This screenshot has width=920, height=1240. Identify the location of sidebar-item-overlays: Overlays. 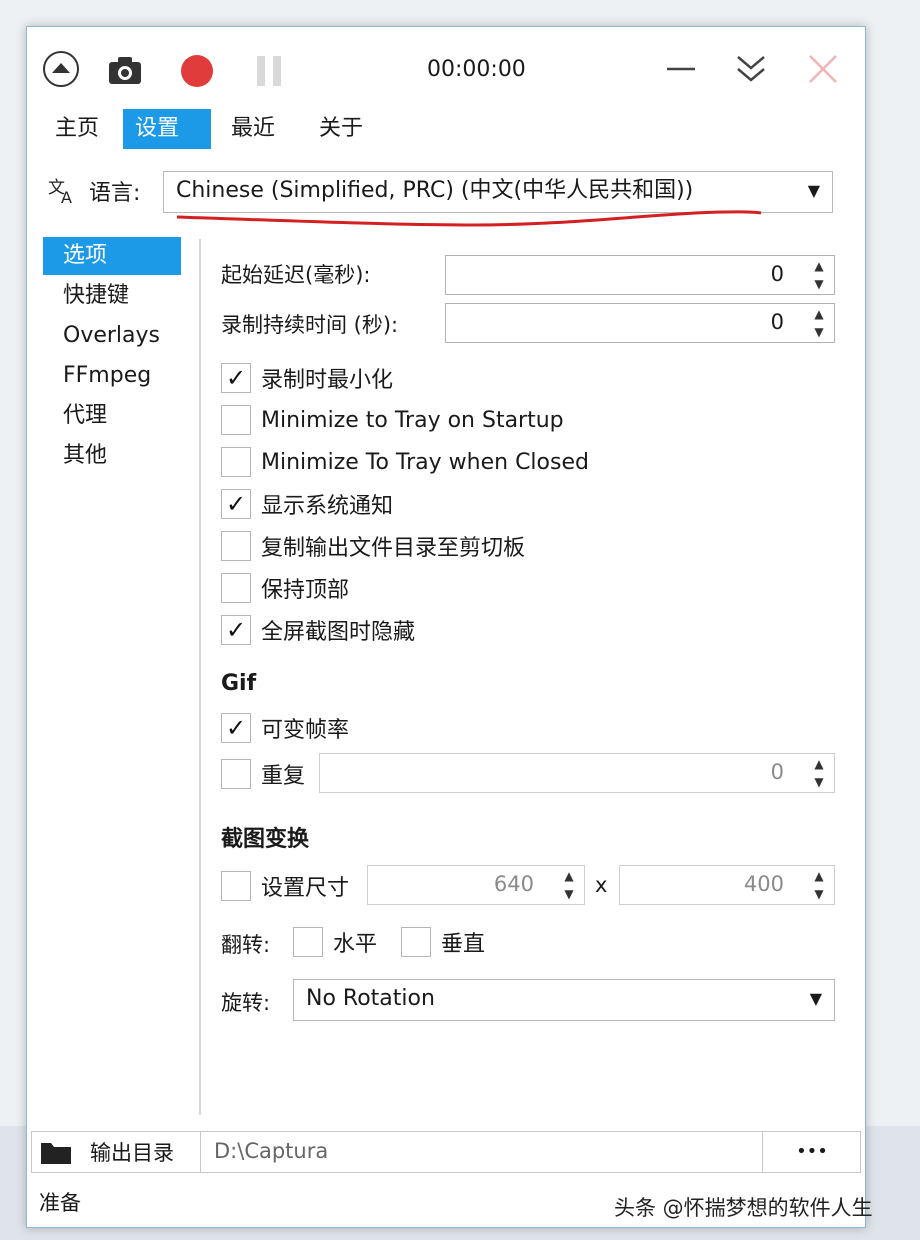
(112, 336).